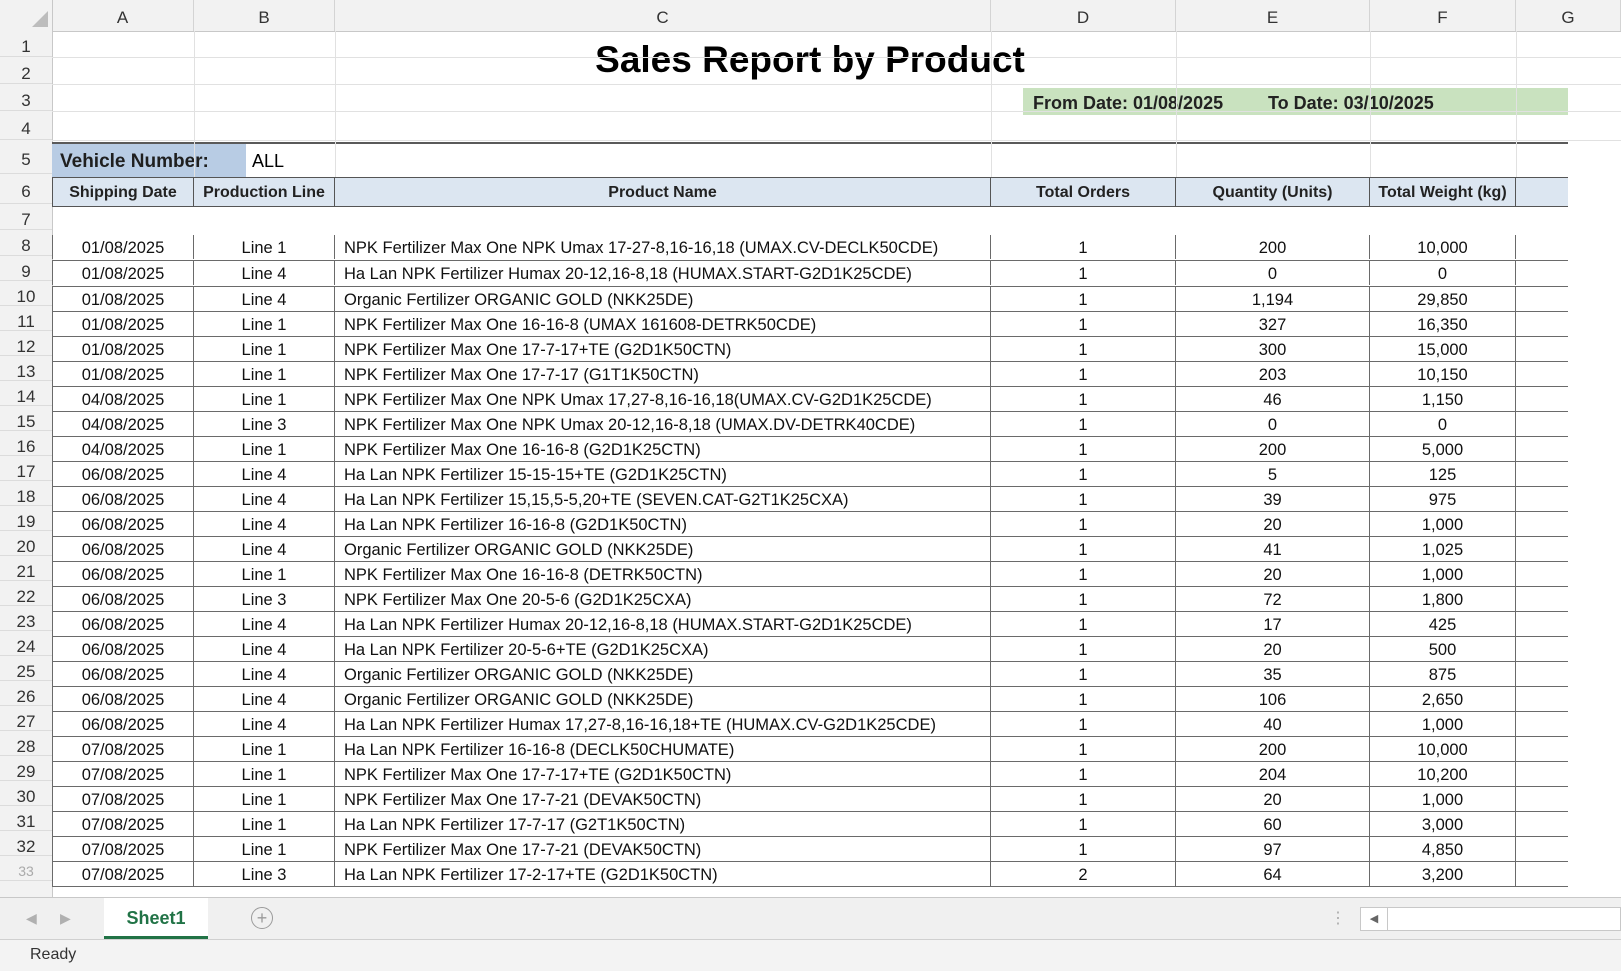 This screenshot has width=1621, height=971. Describe the element at coordinates (1273, 749) in the screenshot. I see `cell-quantity-units: 200` at that location.